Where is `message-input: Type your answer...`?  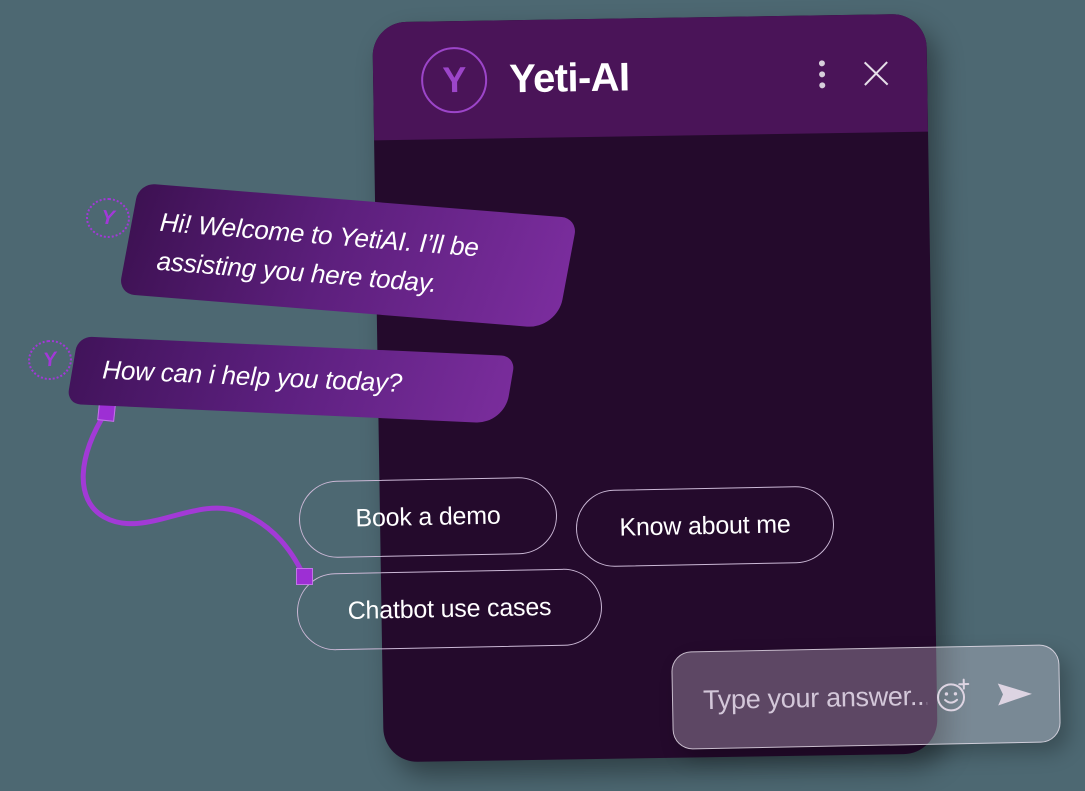 message-input: Type your answer... is located at coordinates (815, 697).